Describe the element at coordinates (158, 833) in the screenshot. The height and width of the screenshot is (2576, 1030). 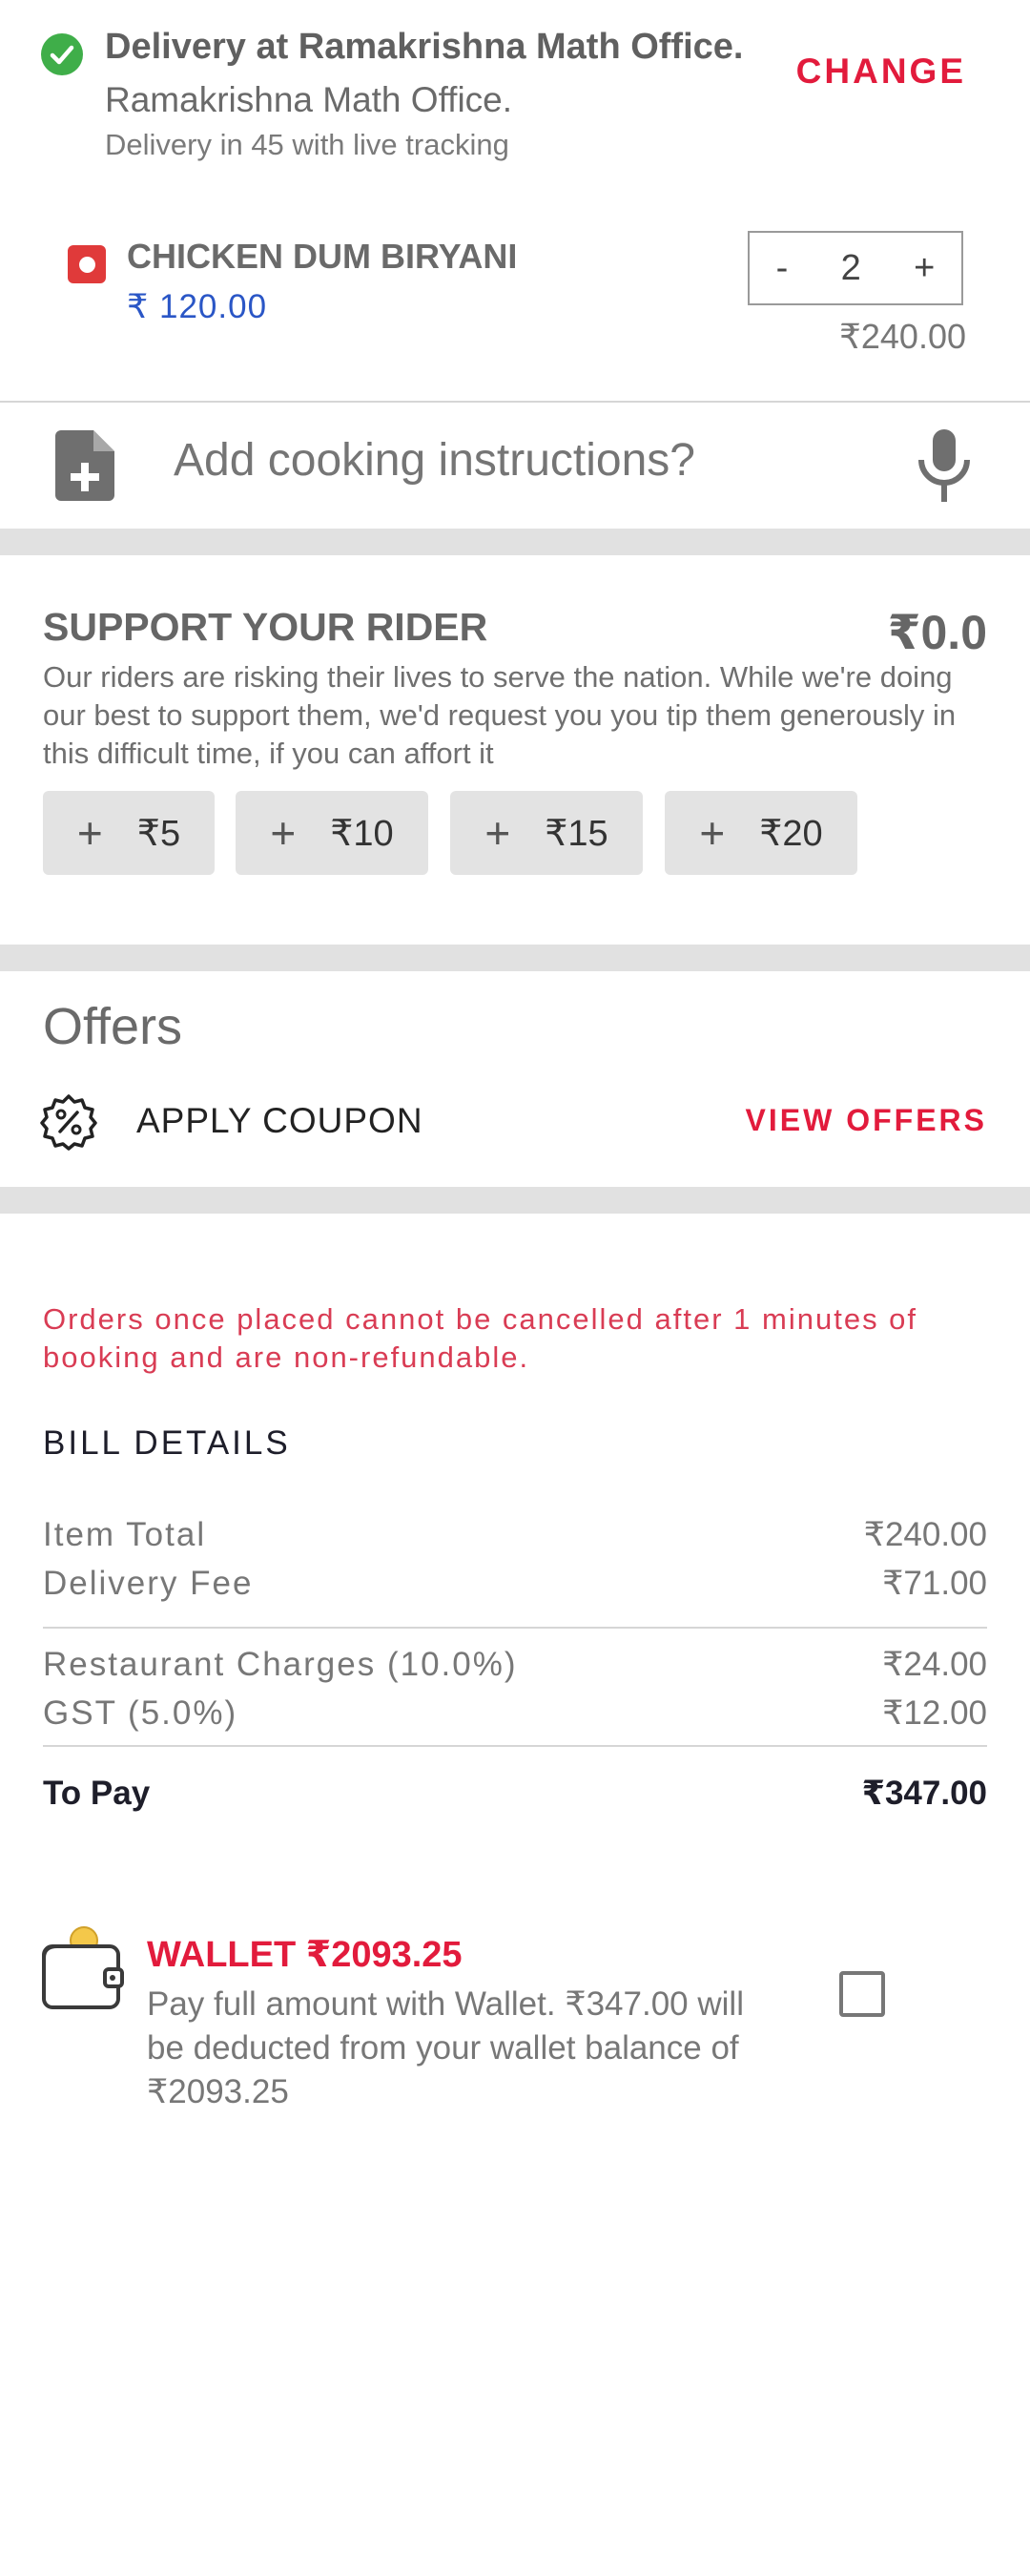
I see `tip-label: ₹5` at that location.